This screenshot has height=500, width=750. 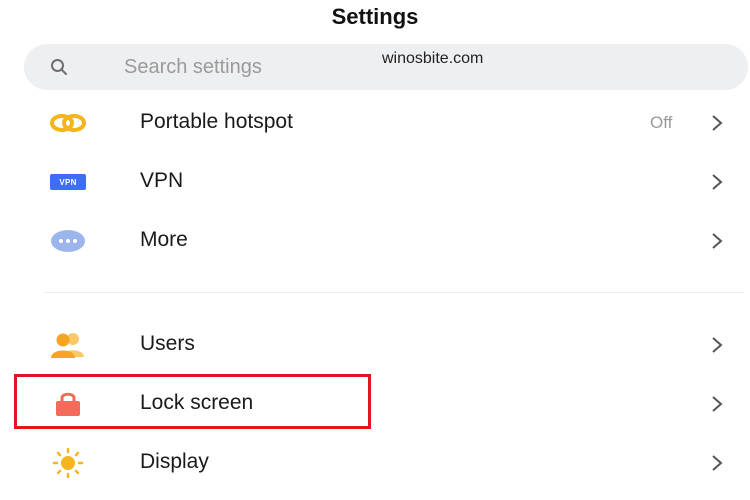 I want to click on settings-item-portable-hotspot: Portable hotspot Off, so click(x=375, y=123).